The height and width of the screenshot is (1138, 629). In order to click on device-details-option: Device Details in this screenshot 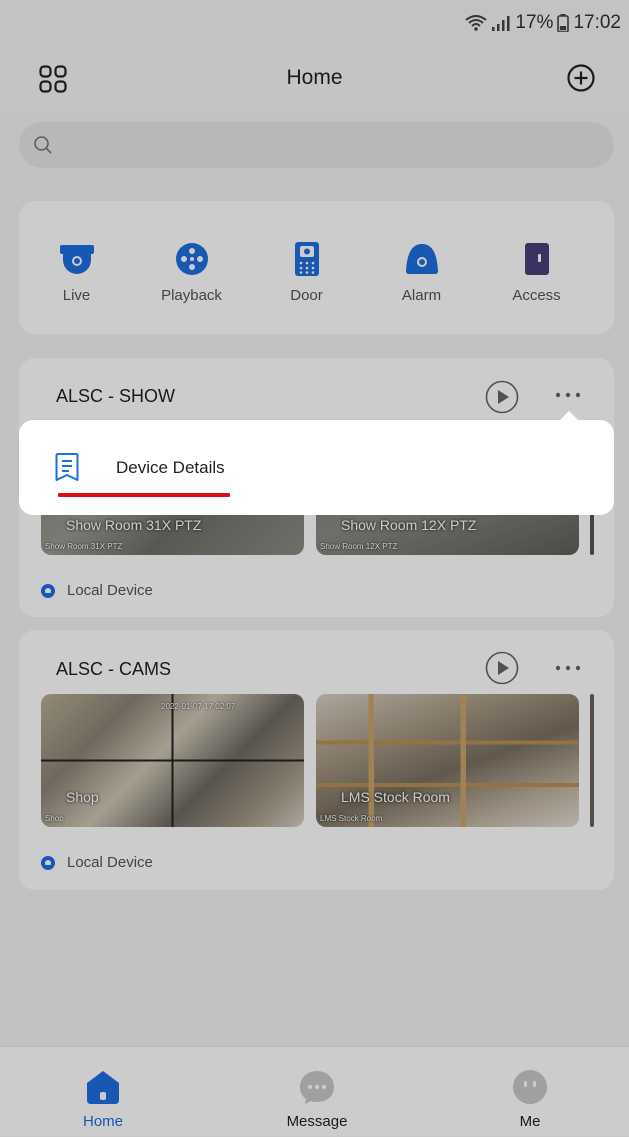, I will do `click(170, 468)`.